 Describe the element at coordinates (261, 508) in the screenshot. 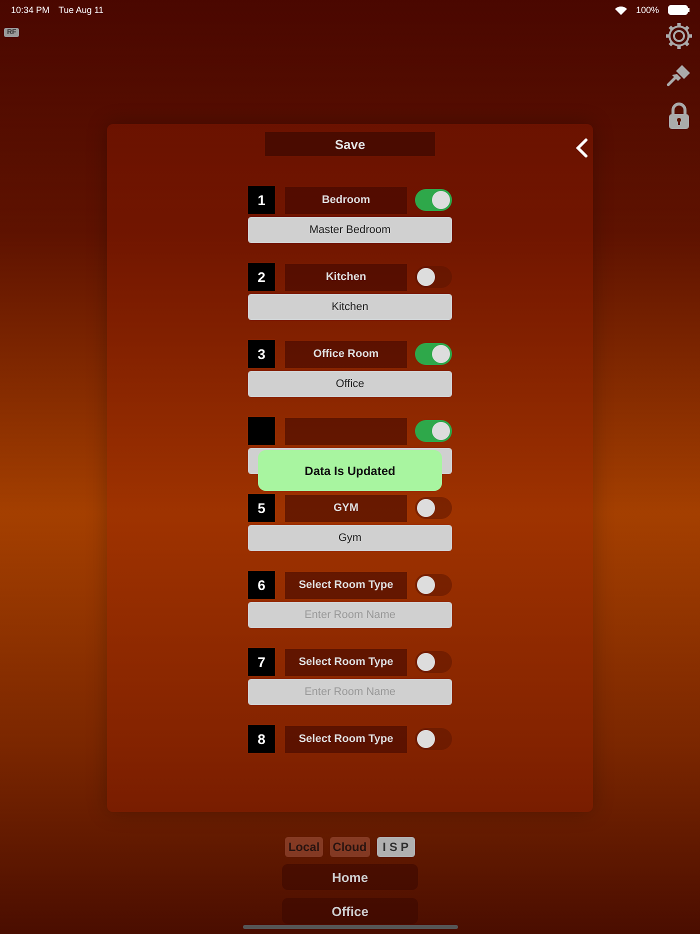

I see `room-number: 5` at that location.